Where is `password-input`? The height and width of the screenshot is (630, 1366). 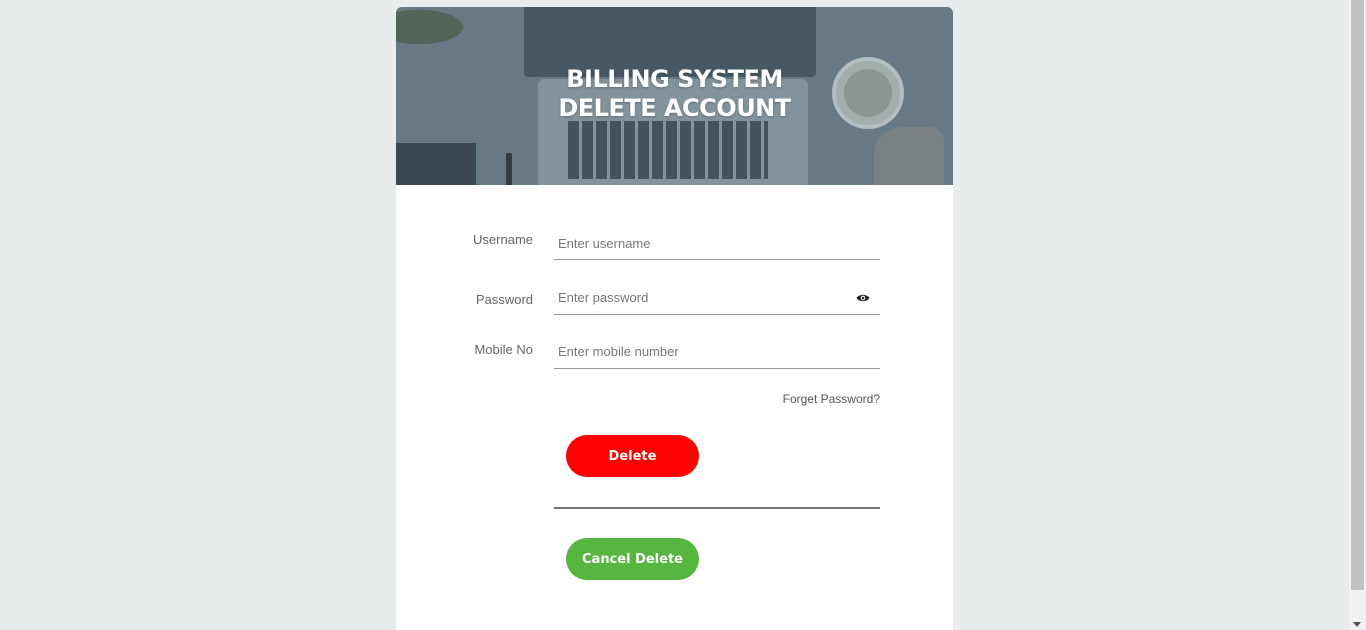 password-input is located at coordinates (717, 298).